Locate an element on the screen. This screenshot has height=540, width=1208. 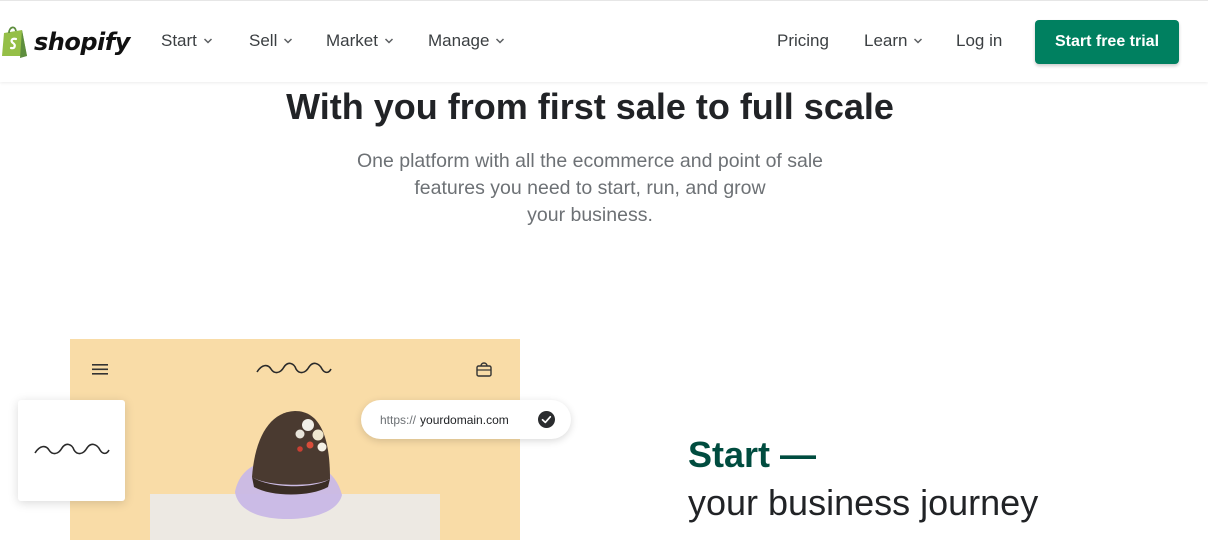
section-title-dash: — is located at coordinates (798, 454).